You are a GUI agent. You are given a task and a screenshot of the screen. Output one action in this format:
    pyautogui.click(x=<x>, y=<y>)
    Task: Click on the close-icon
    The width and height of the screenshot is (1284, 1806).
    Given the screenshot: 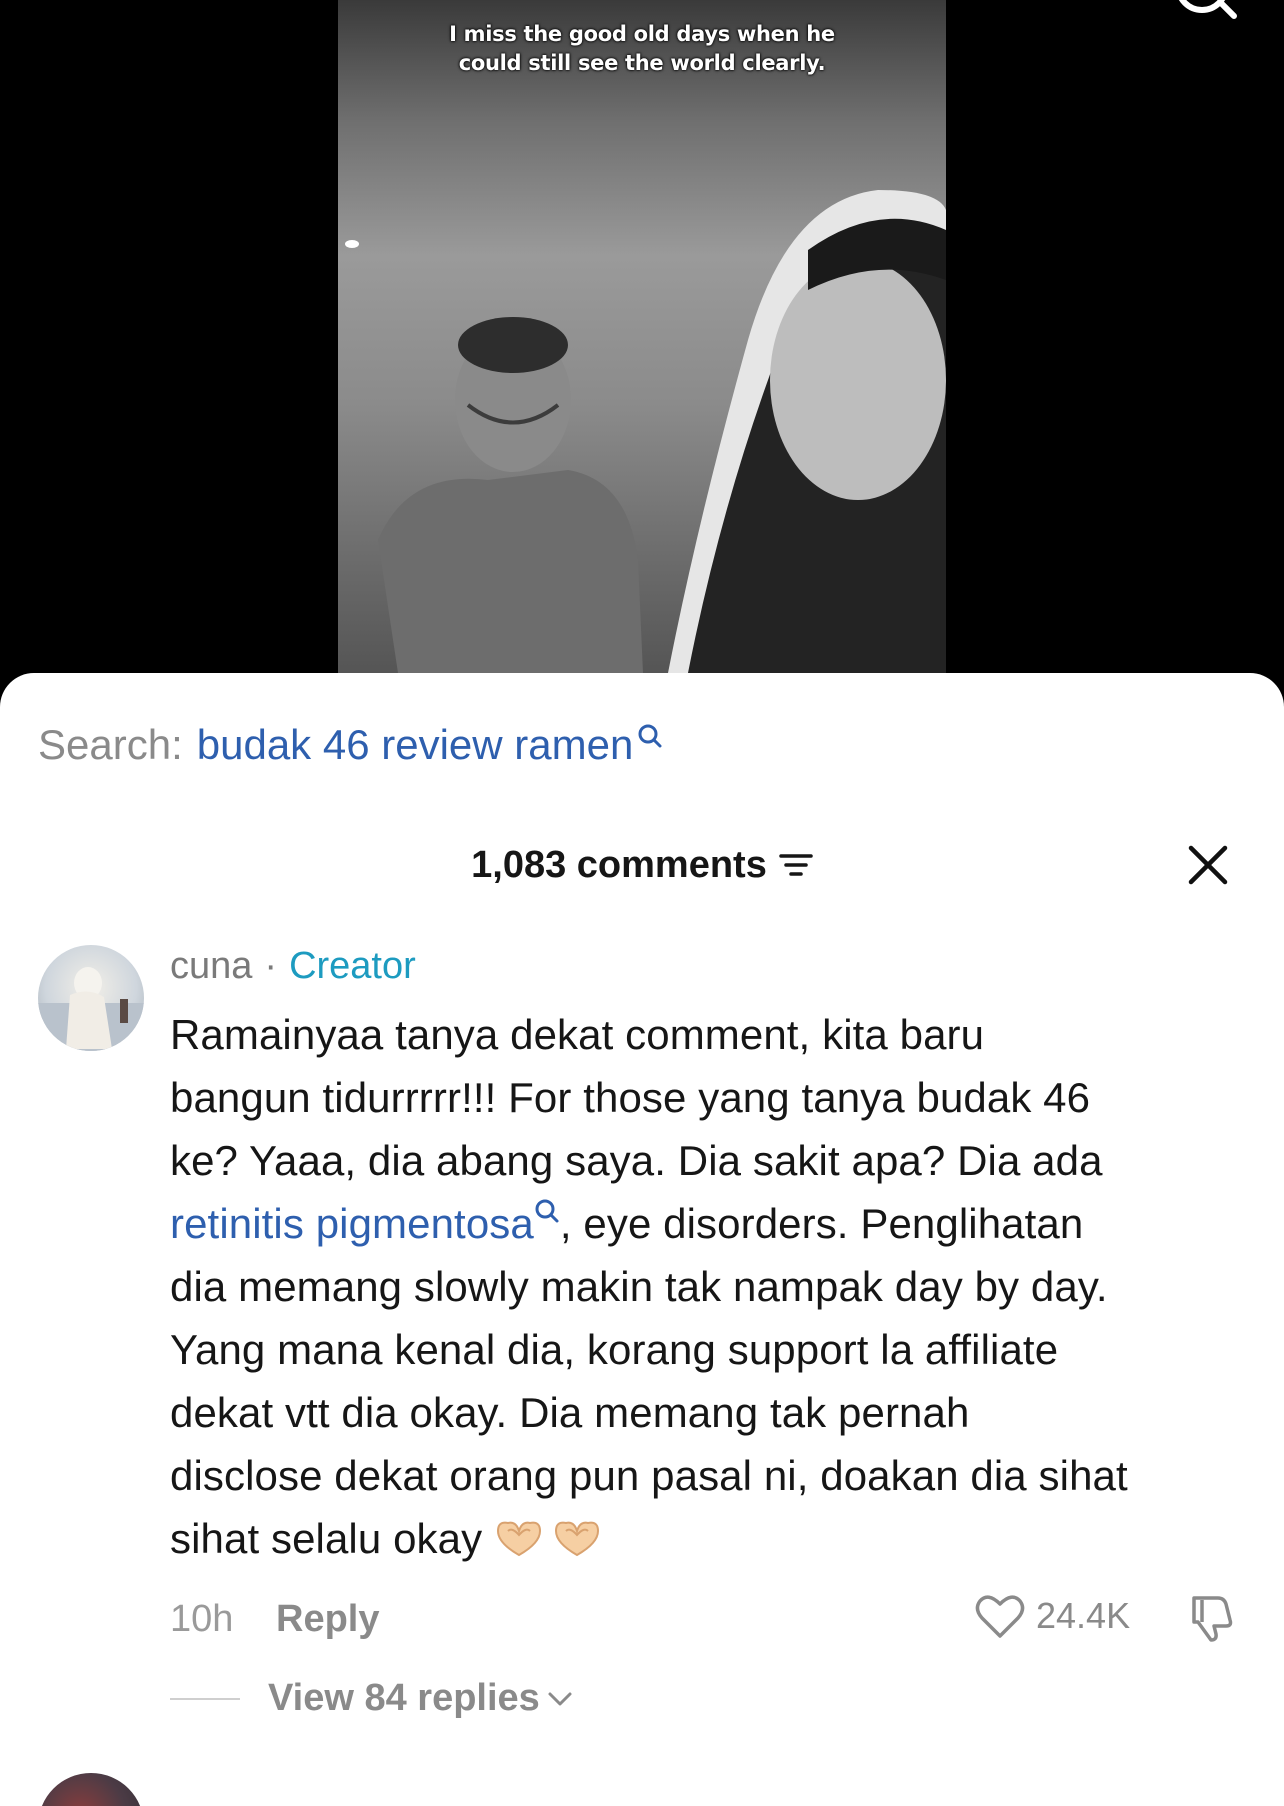 What is the action you would take?
    pyautogui.click(x=1208, y=865)
    